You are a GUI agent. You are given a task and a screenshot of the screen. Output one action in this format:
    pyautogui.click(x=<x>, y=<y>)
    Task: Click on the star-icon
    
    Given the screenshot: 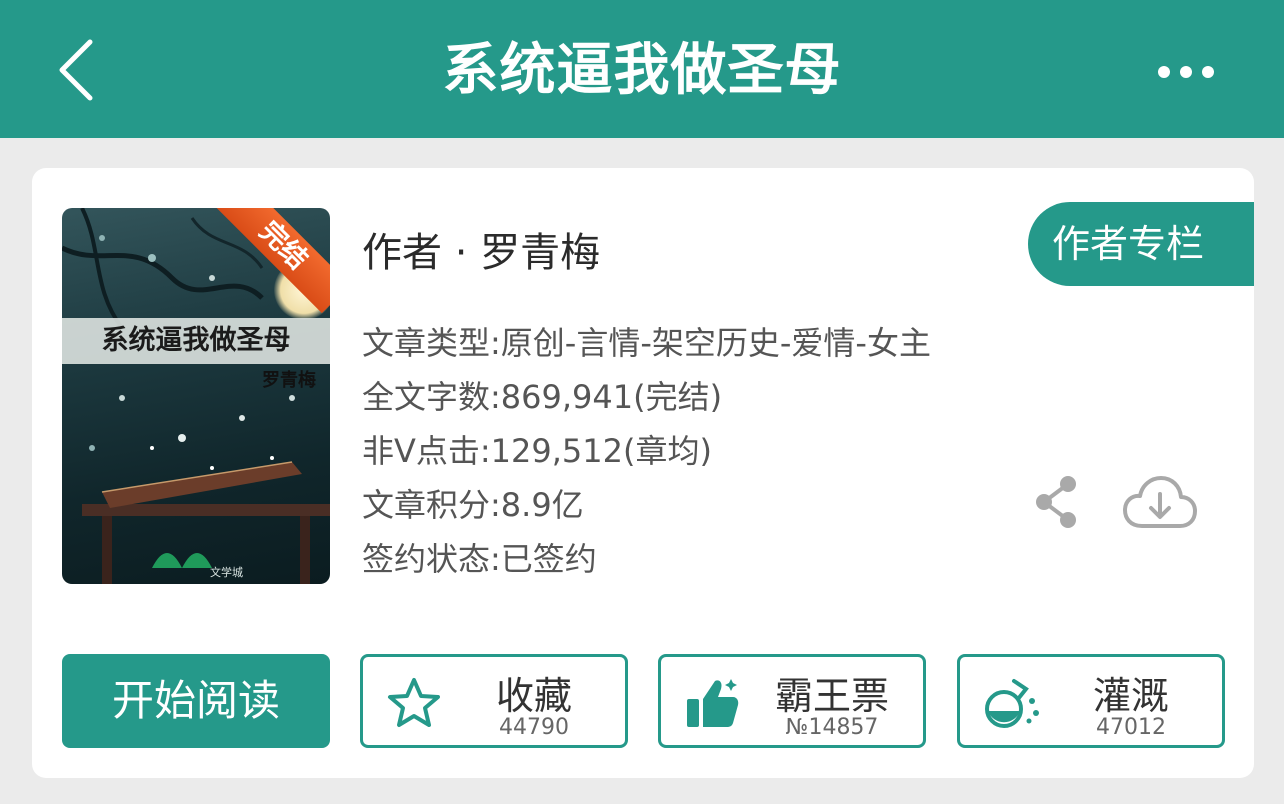 What is the action you would take?
    pyautogui.click(x=414, y=702)
    